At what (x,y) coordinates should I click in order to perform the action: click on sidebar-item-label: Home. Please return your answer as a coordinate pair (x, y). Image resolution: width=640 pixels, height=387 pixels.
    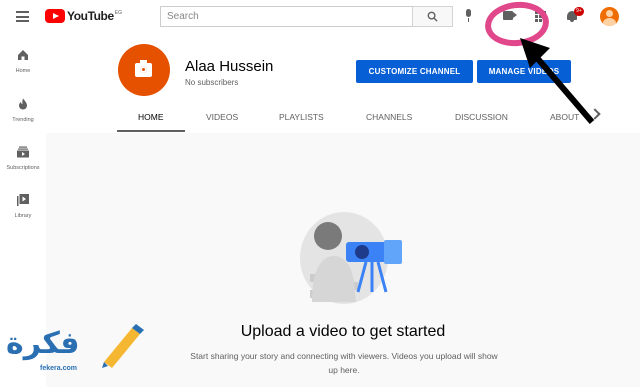
    Looking at the image, I should click on (23, 71).